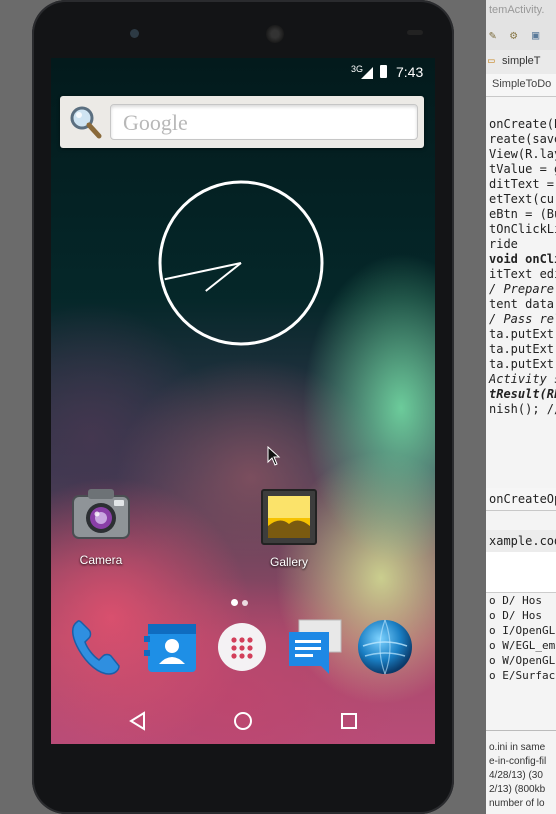  What do you see at coordinates (243, 72) in the screenshot?
I see `status-bar: 3G 7:43` at bounding box center [243, 72].